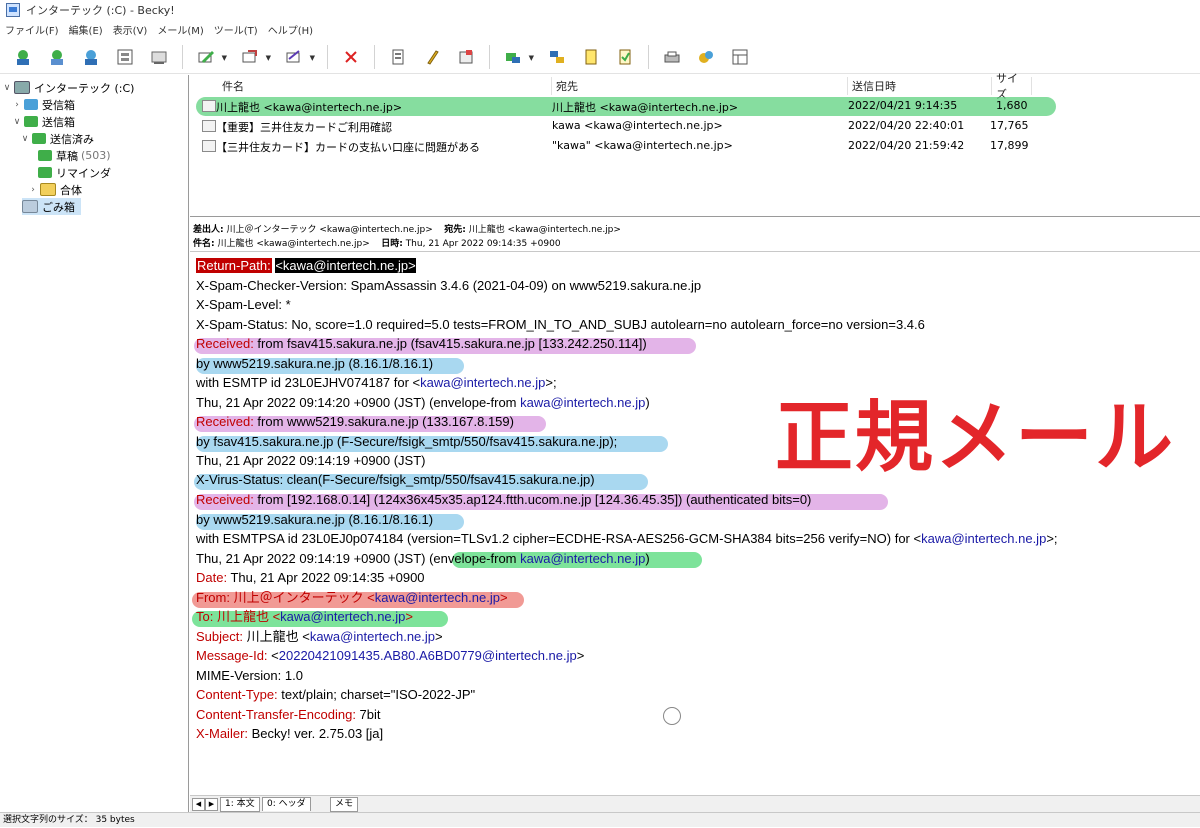 This screenshot has width=1200, height=828. Describe the element at coordinates (591, 57) in the screenshot. I see `memo-icon` at that location.